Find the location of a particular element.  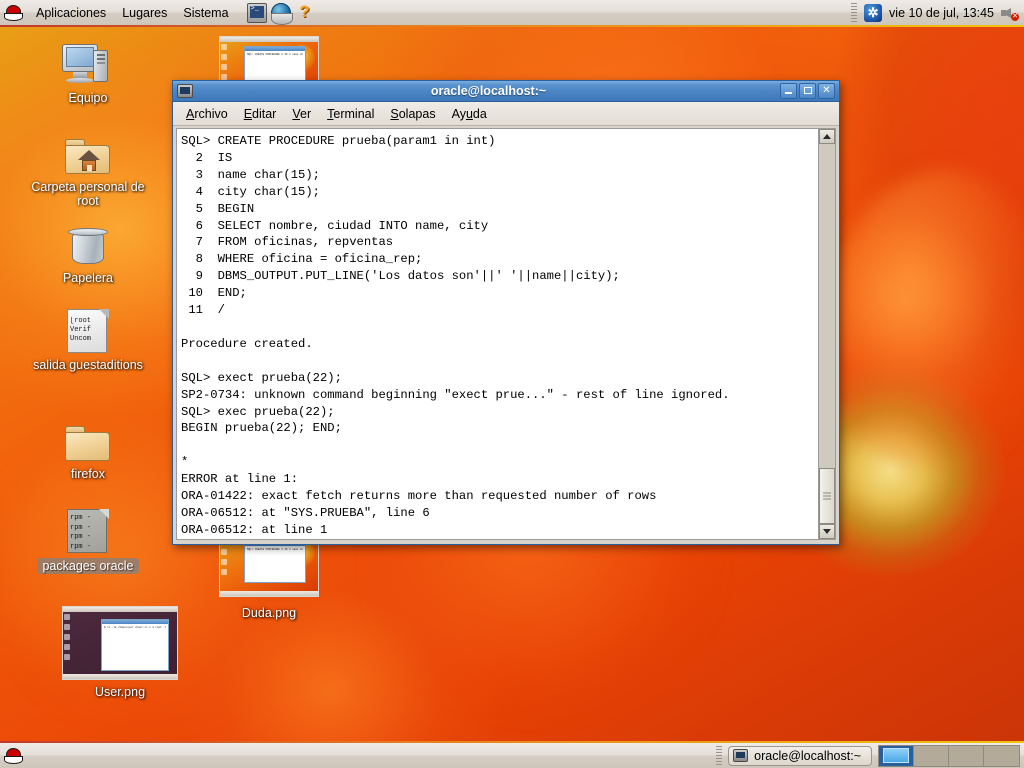

menu-ver: Ver is located at coordinates (301, 114).